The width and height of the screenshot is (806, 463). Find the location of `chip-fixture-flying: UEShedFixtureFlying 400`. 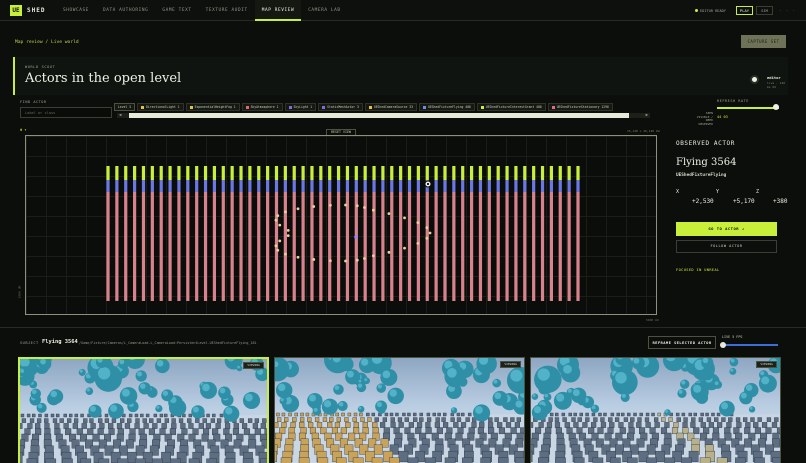

chip-fixture-flying: UEShedFixtureFlying 400 is located at coordinates (446, 107).